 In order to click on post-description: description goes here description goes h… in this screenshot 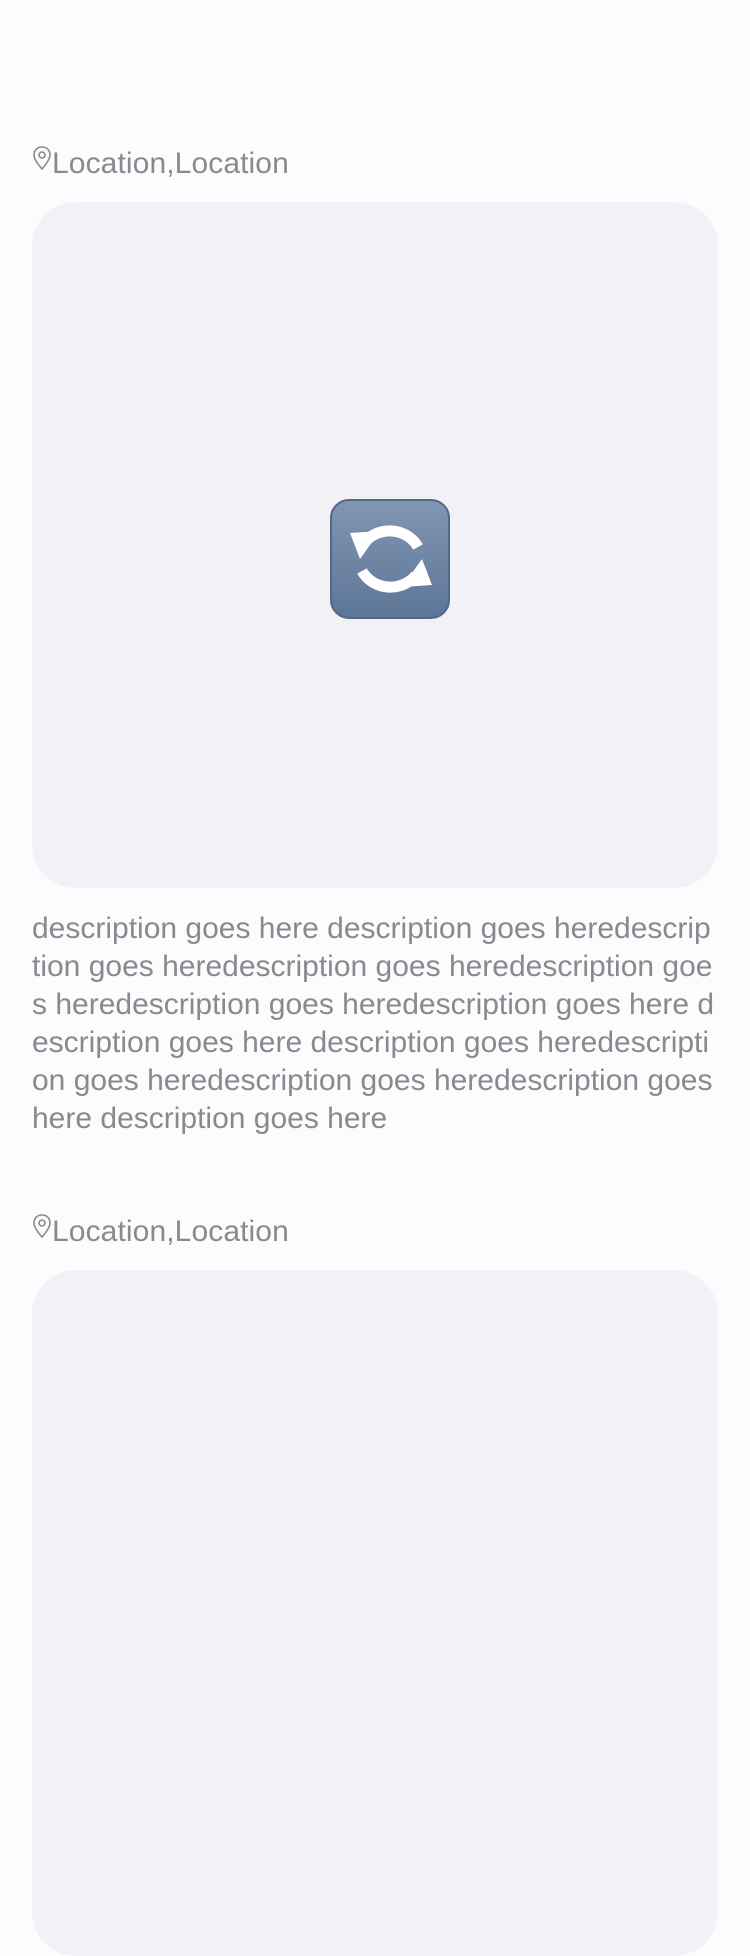, I will do `click(373, 1023)`.